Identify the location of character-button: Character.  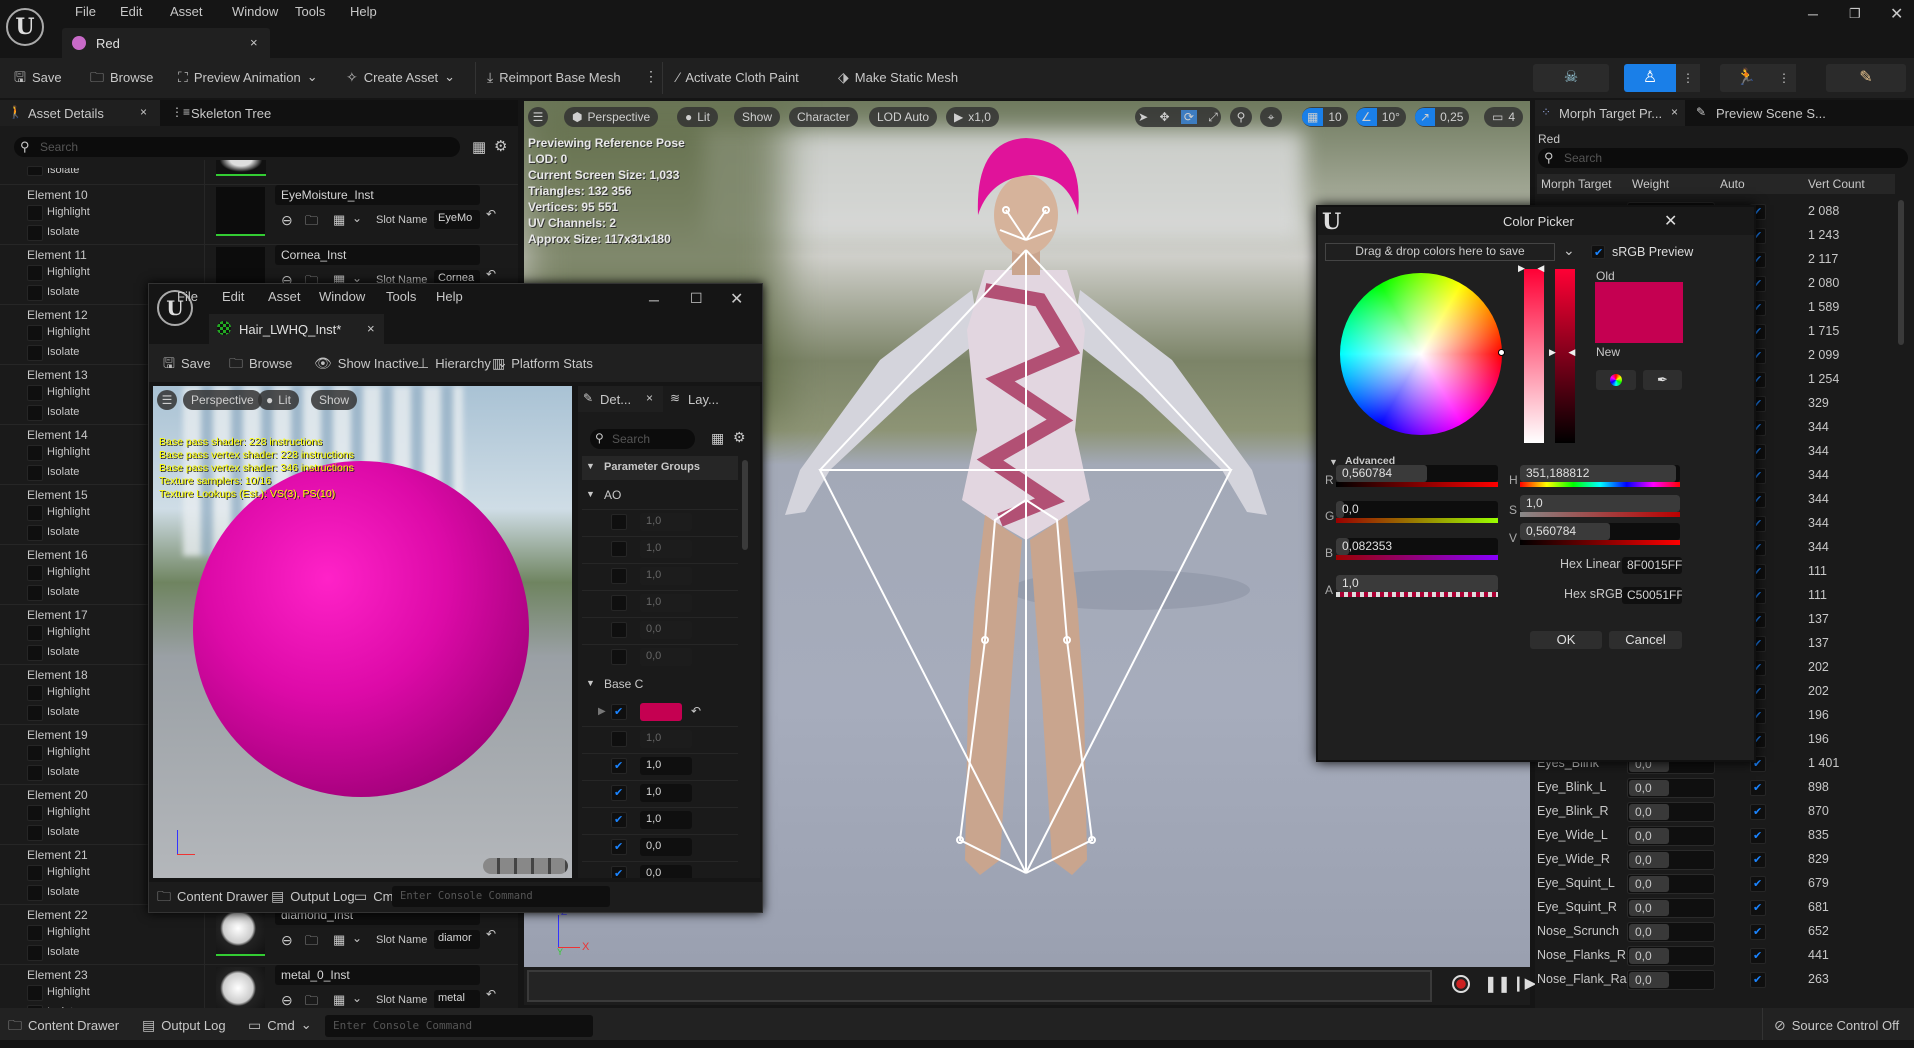
(823, 117).